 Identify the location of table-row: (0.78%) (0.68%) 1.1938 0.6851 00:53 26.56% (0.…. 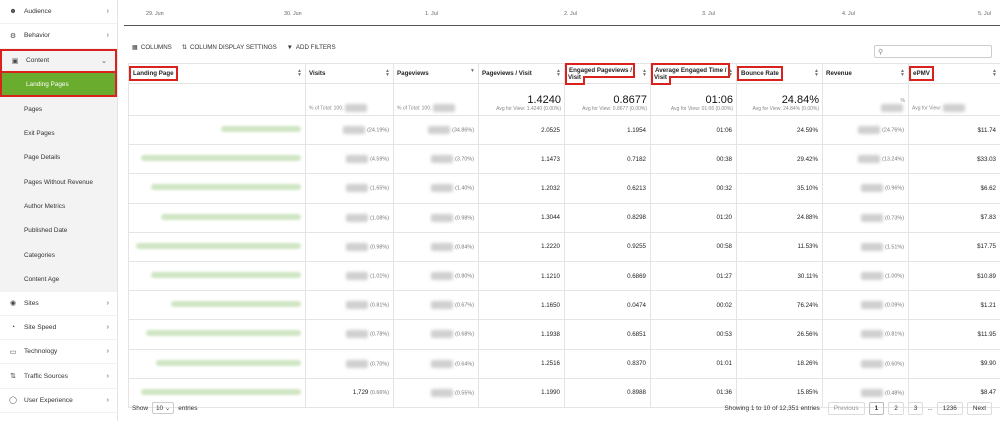
(564, 334).